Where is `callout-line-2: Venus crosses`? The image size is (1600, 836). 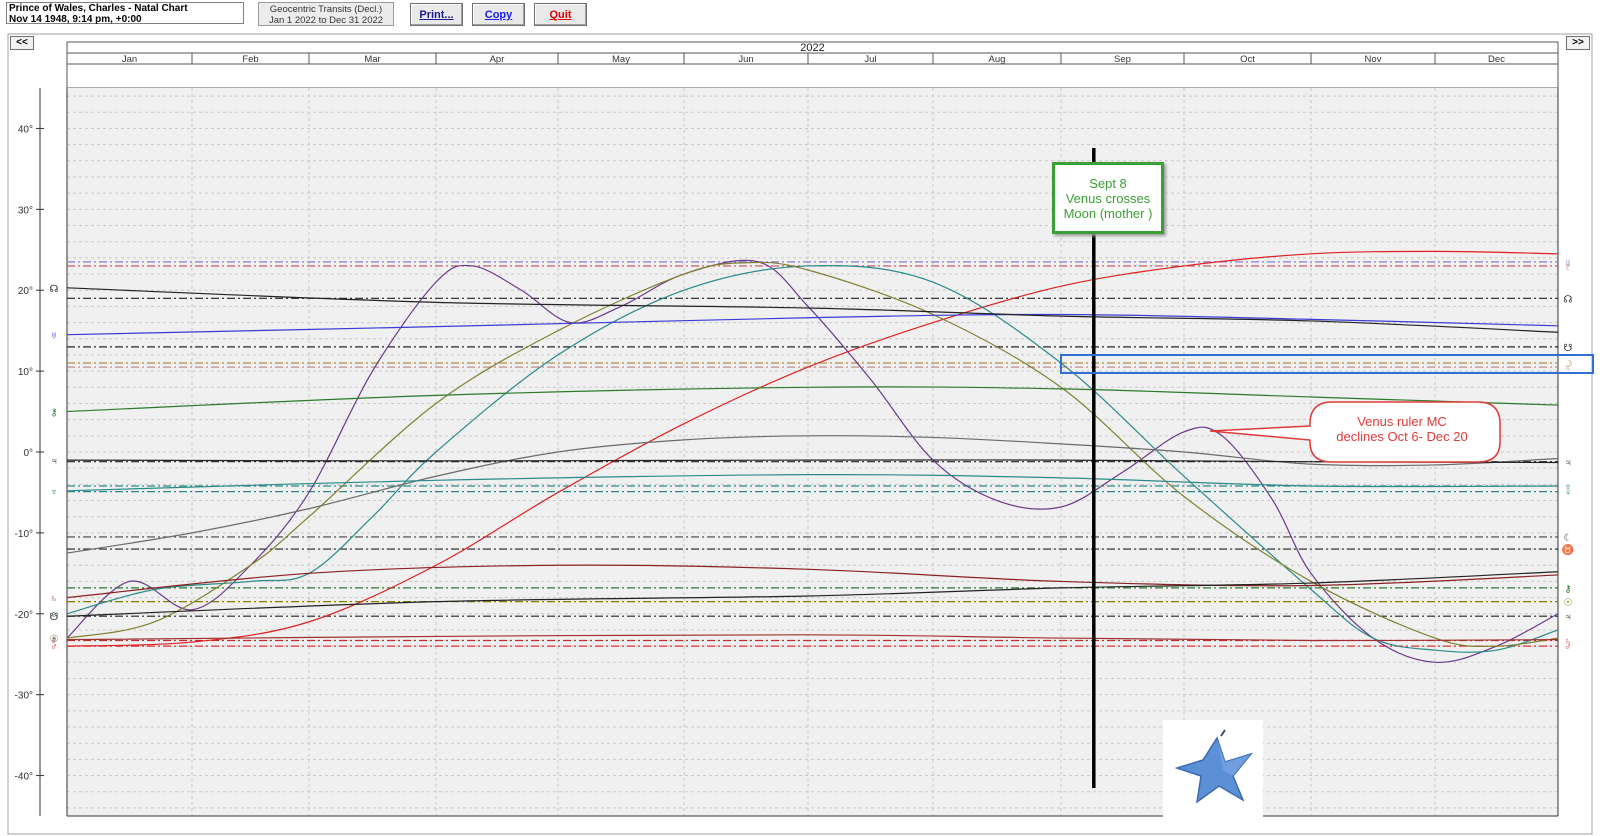
callout-line-2: Venus crosses is located at coordinates (1108, 198).